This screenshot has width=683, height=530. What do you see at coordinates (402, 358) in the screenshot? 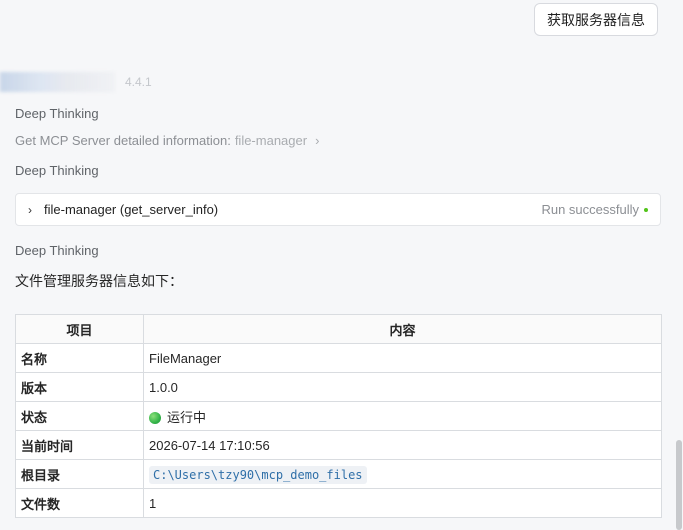
I see `table-cell-value: FileManager` at bounding box center [402, 358].